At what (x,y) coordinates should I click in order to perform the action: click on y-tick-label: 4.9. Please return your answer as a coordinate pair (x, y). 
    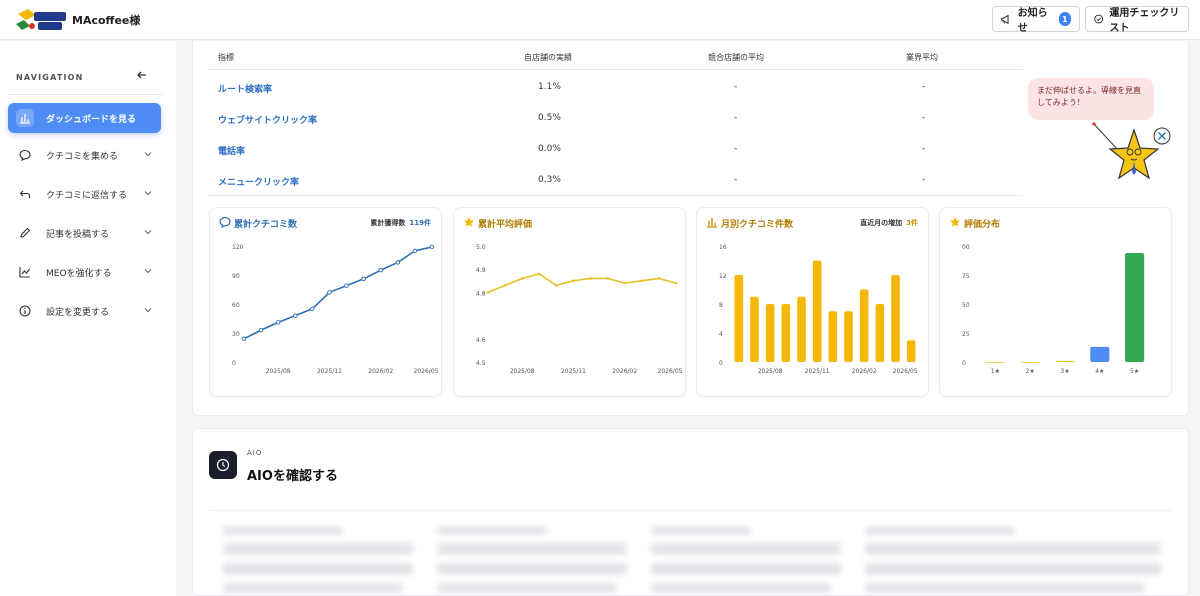
    Looking at the image, I should click on (481, 270).